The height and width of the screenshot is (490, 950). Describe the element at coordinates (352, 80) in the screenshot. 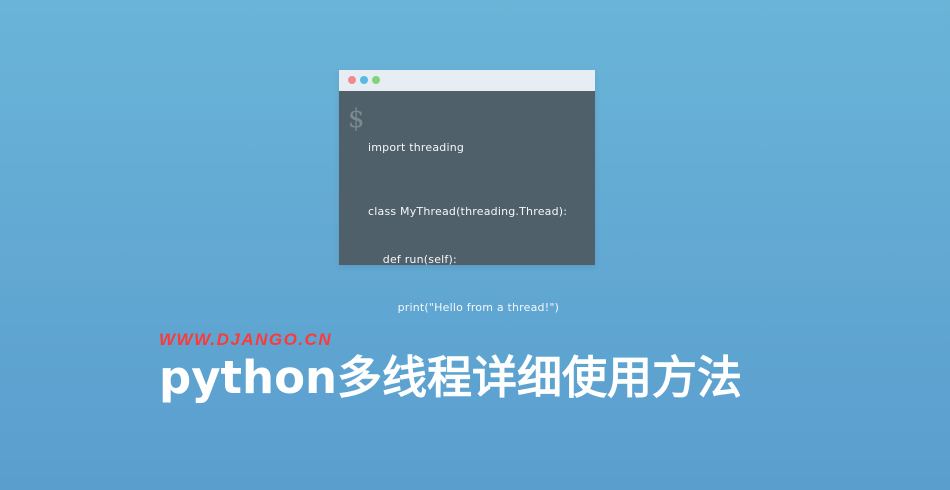

I see `close-dot-icon` at that location.